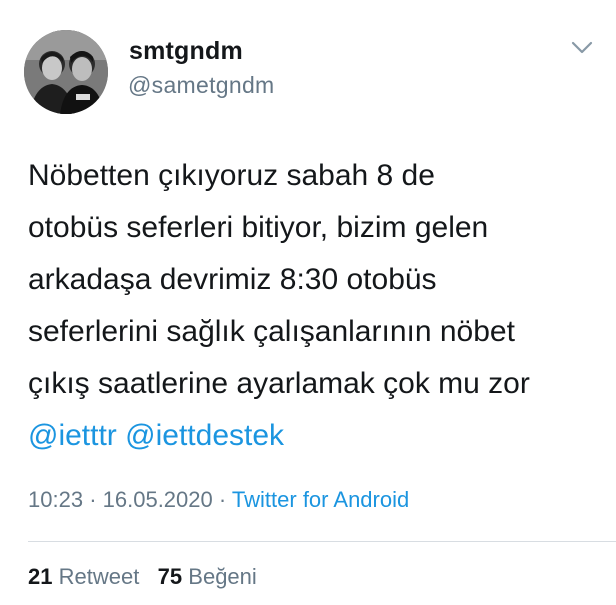 The image size is (616, 605). Describe the element at coordinates (313, 436) in the screenshot. I see `mention-line: @ietttr @iettdestek` at that location.